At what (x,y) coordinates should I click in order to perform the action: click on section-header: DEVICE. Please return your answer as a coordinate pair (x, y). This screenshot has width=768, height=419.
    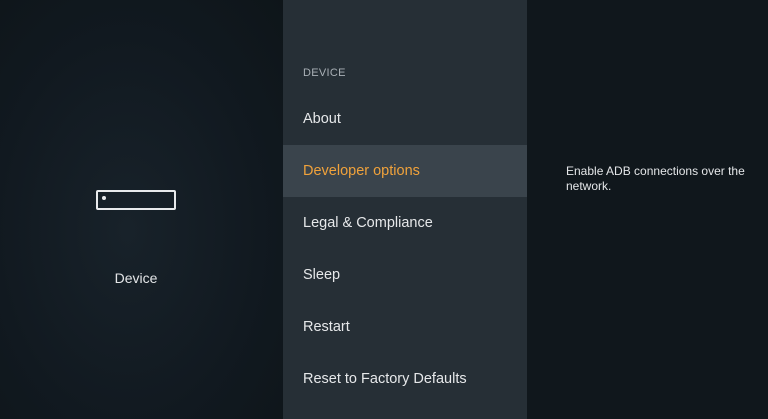
    Looking at the image, I should click on (324, 73).